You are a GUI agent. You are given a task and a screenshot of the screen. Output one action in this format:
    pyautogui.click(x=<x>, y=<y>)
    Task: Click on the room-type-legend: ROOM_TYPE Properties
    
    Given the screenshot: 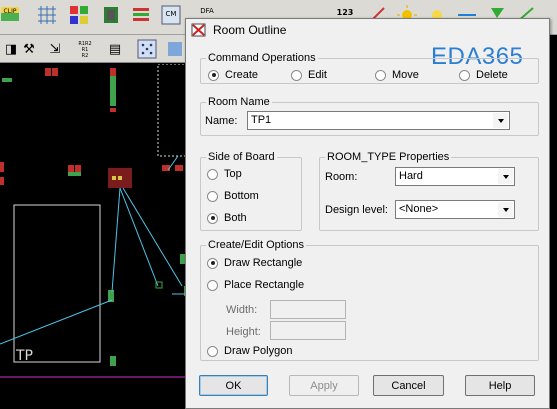 What is the action you would take?
    pyautogui.click(x=388, y=157)
    